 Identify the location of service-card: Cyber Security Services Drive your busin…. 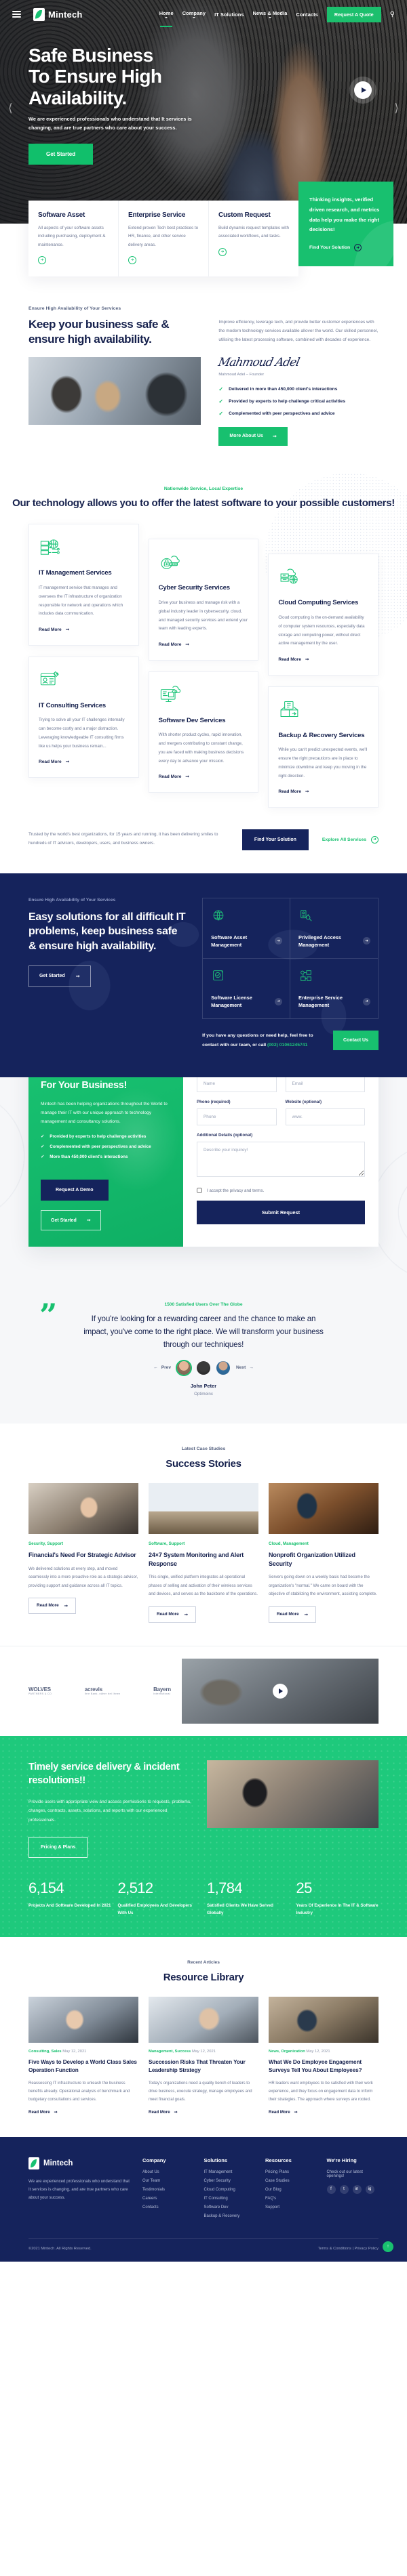
(203, 600).